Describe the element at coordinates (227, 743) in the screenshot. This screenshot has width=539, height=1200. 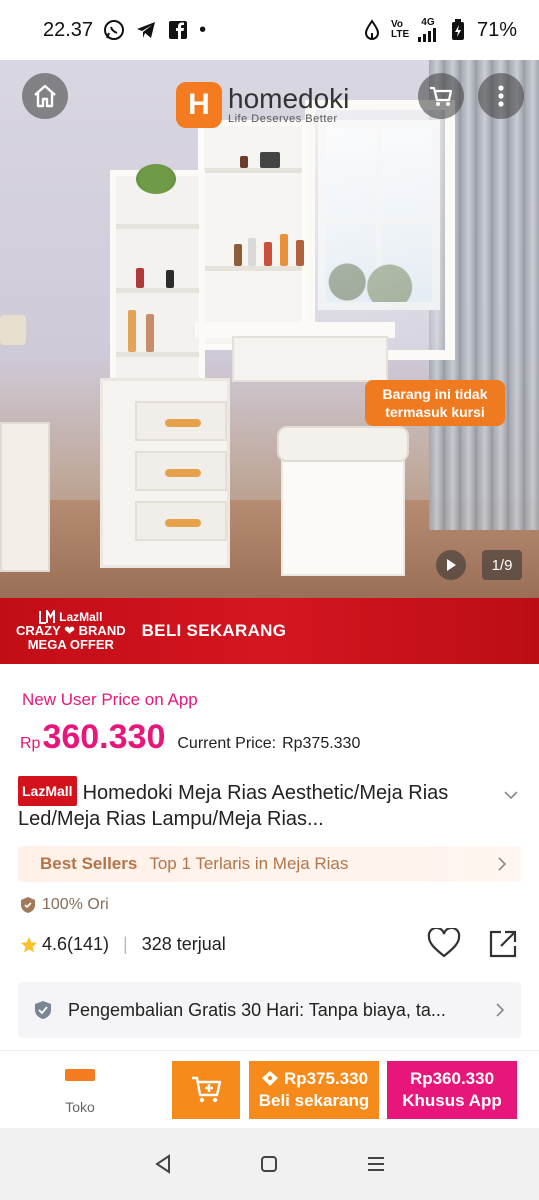
I see `current-price-label: Current Price:` at that location.